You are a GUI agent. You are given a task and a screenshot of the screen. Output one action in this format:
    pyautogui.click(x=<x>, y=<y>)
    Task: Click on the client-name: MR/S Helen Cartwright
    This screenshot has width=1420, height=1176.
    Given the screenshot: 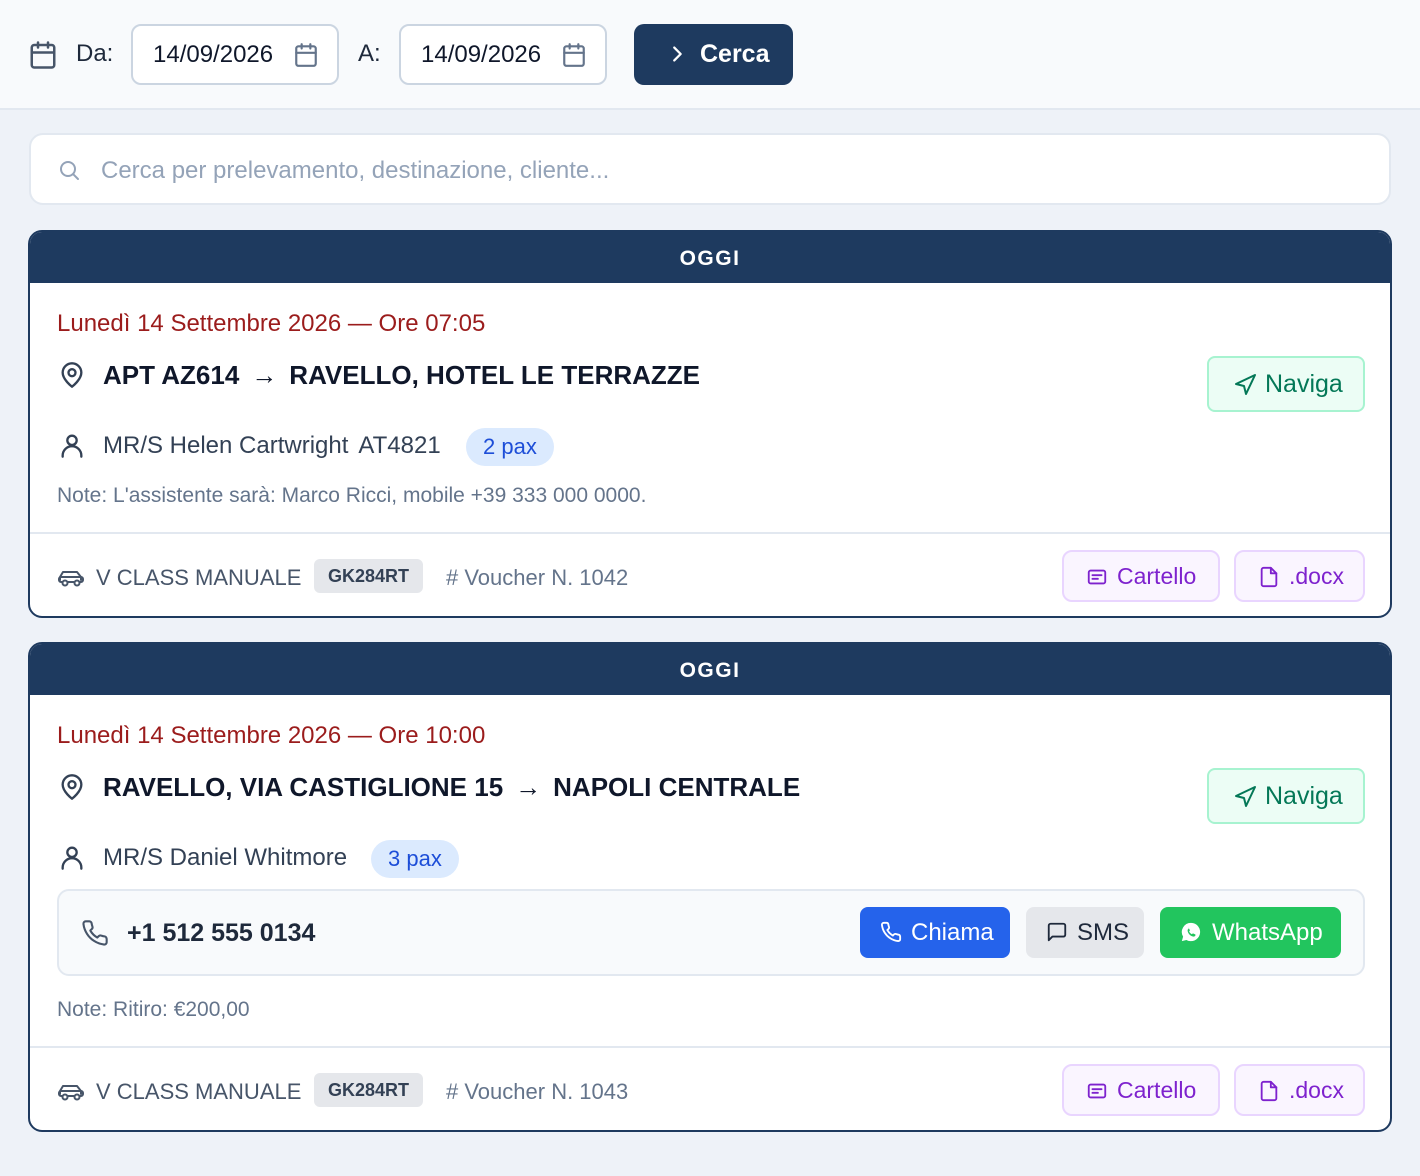 What is the action you would take?
    pyautogui.click(x=226, y=445)
    